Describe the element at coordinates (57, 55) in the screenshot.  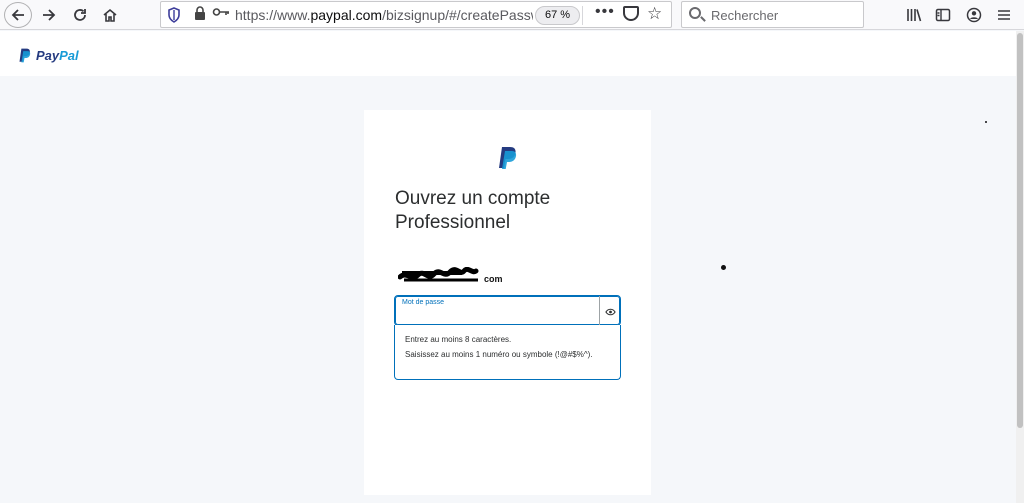
I see `paypal-logo-text: PayPal` at that location.